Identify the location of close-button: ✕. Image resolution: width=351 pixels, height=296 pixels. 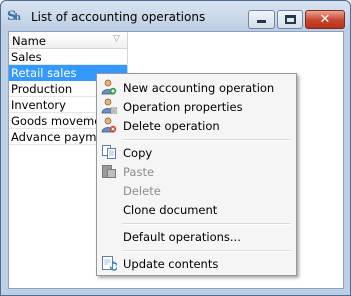
(325, 19).